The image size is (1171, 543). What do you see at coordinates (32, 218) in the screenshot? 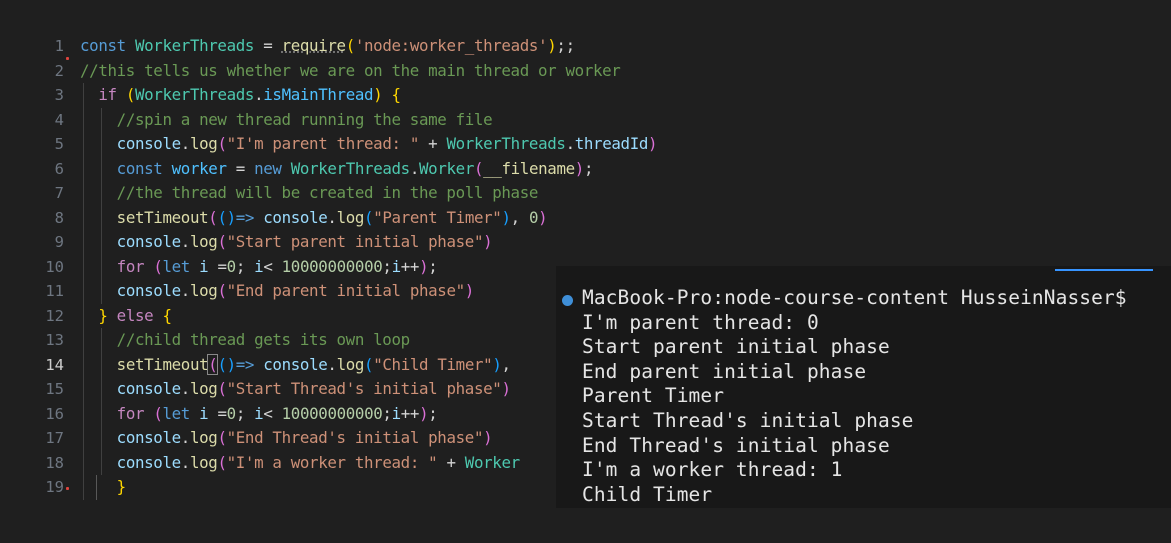
I see `line-number: 8` at bounding box center [32, 218].